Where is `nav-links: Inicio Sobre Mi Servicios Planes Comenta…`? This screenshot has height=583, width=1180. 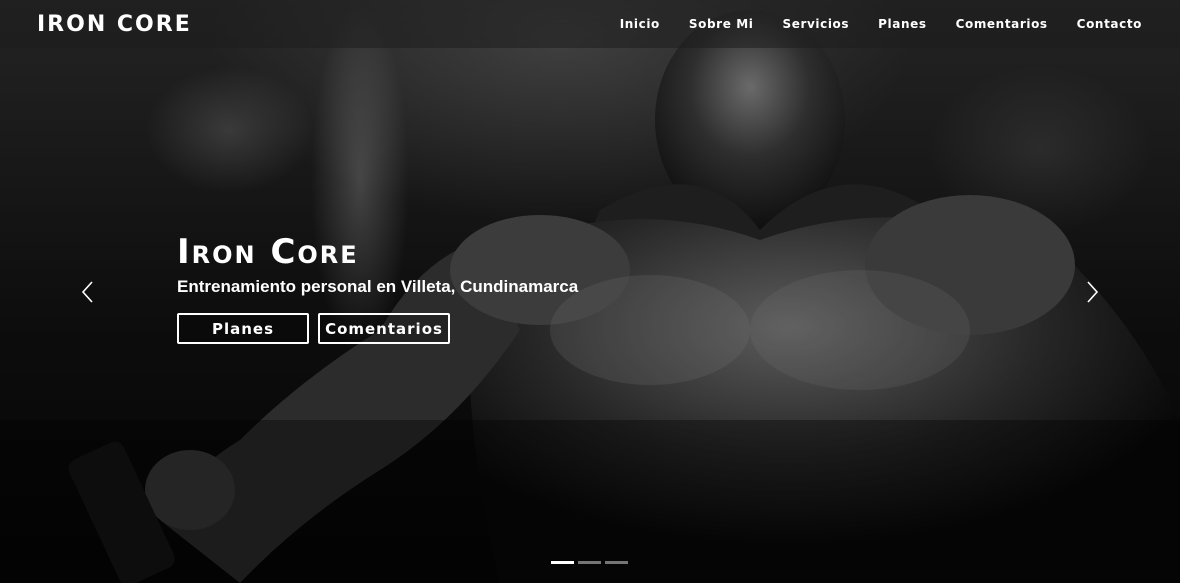
nav-links: Inicio Sobre Mi Servicios Planes Comenta… is located at coordinates (881, 24).